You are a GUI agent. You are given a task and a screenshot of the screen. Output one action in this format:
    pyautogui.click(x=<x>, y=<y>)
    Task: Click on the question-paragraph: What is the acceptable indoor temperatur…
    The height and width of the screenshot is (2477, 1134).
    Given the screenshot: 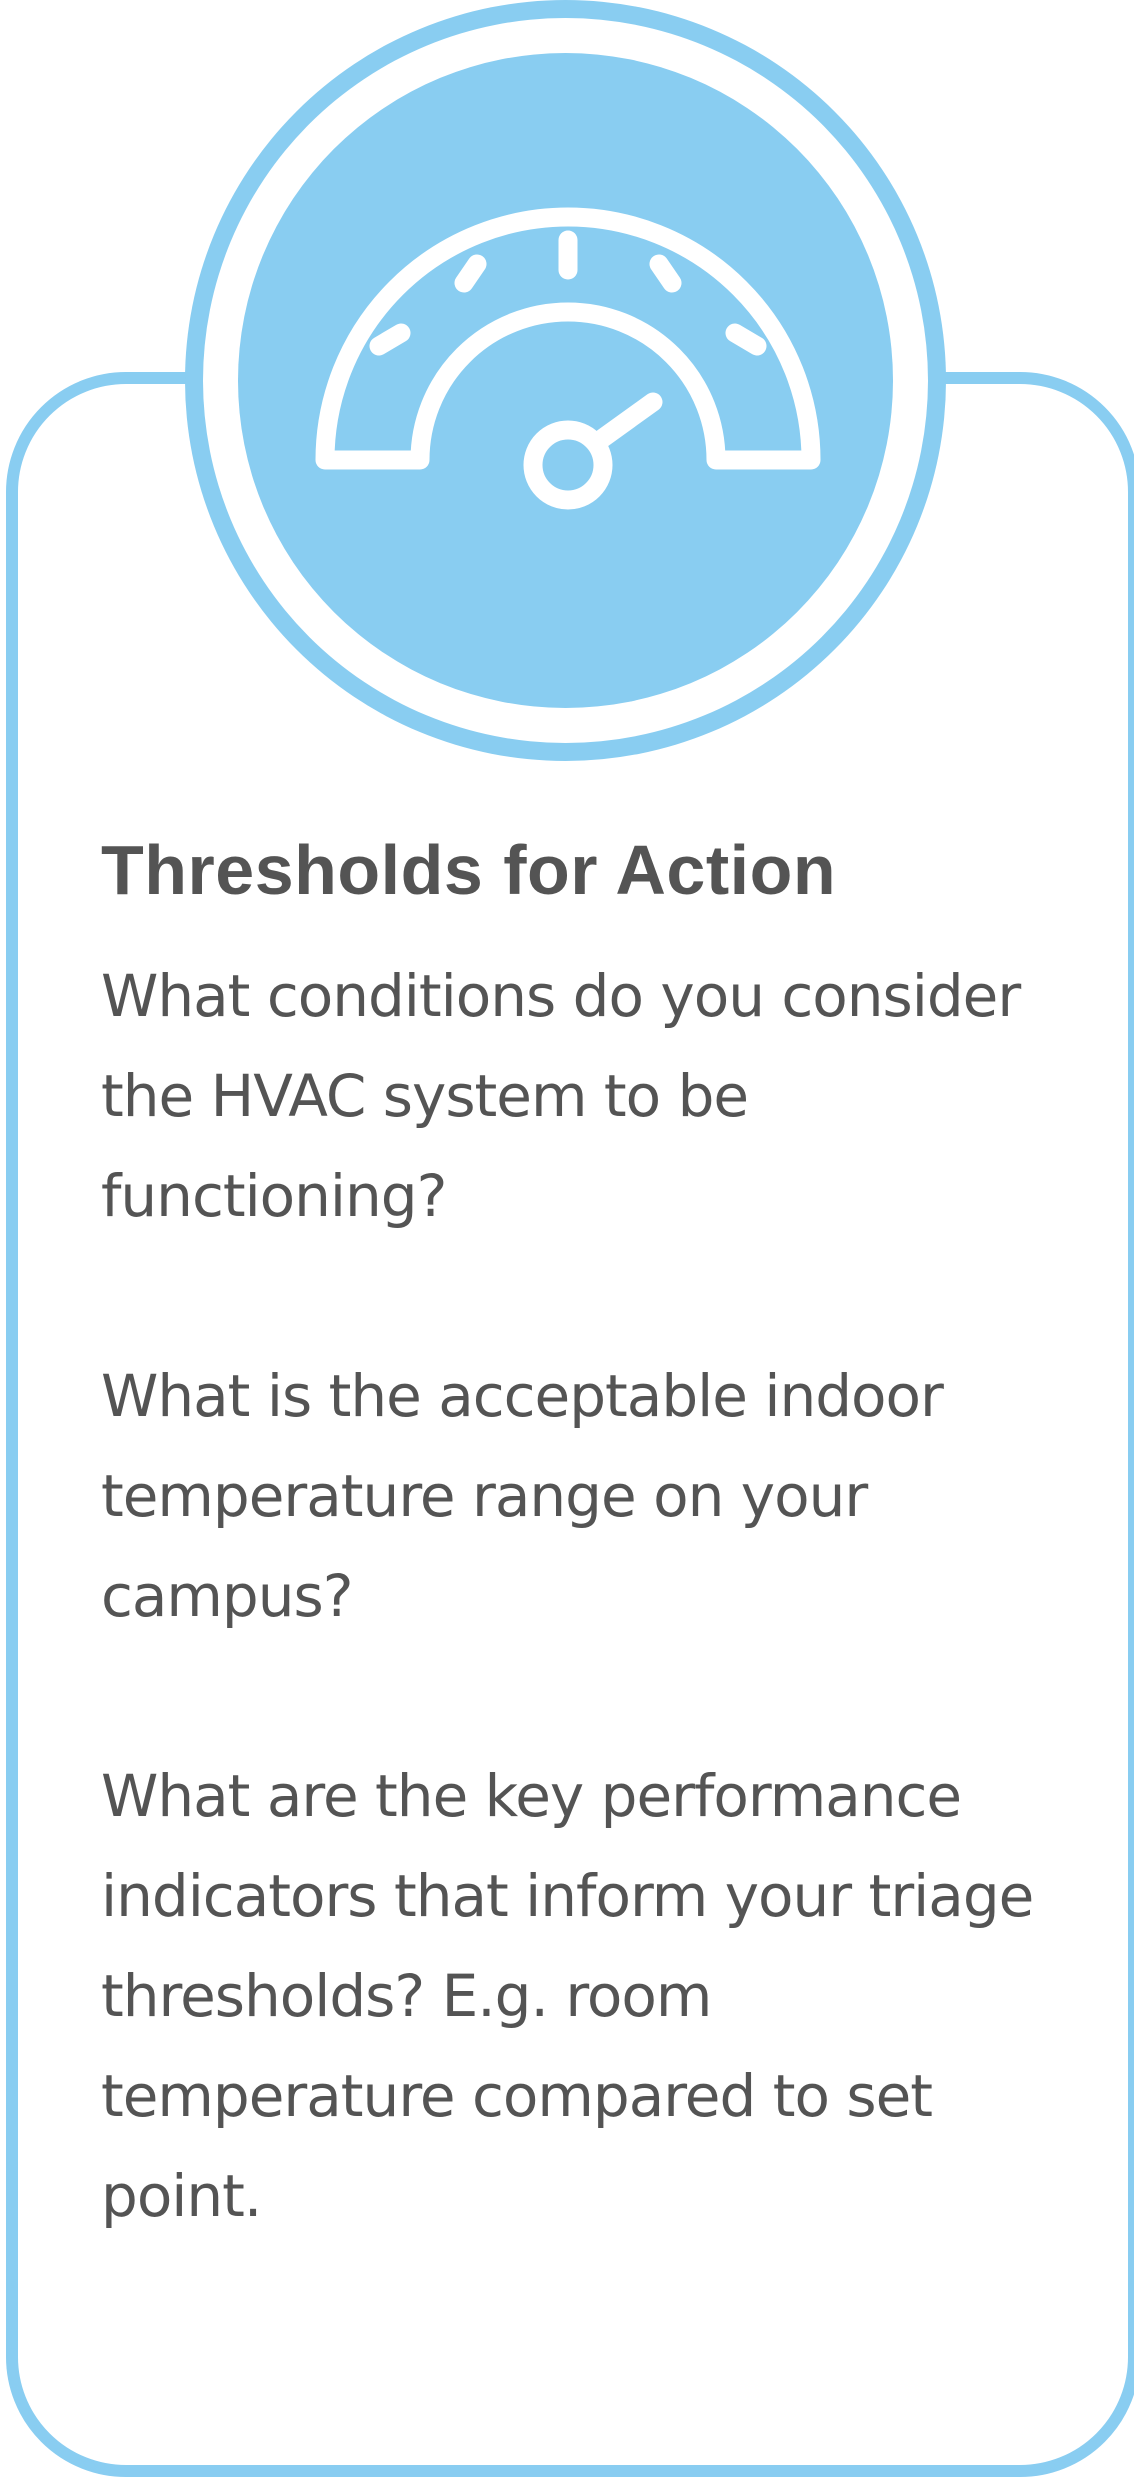 What is the action you would take?
    pyautogui.click(x=522, y=1496)
    